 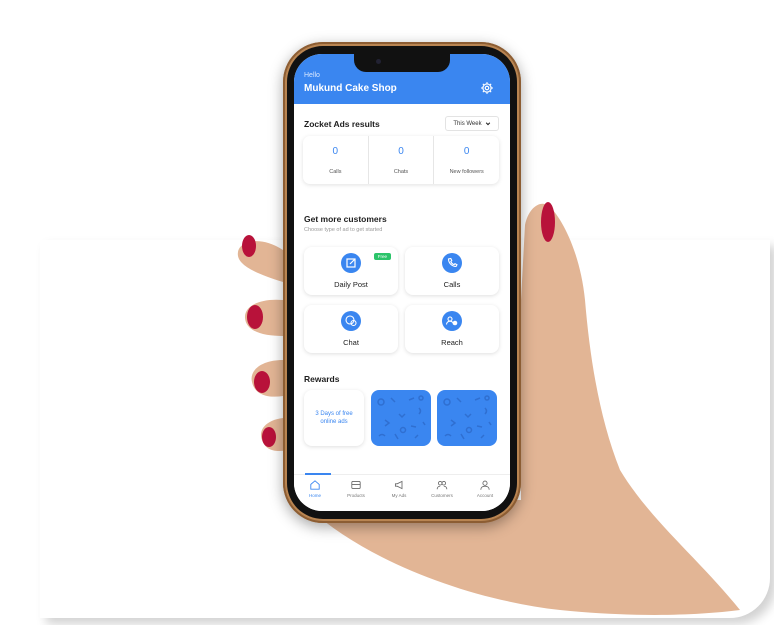 I want to click on stat-chats: 0 Chats, so click(x=400, y=160).